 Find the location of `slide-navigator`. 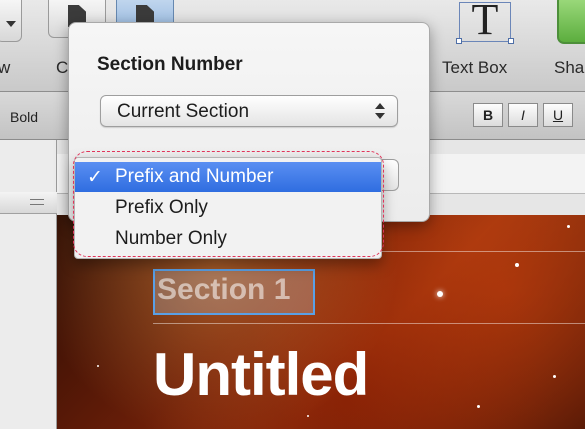

slide-navigator is located at coordinates (28, 284).